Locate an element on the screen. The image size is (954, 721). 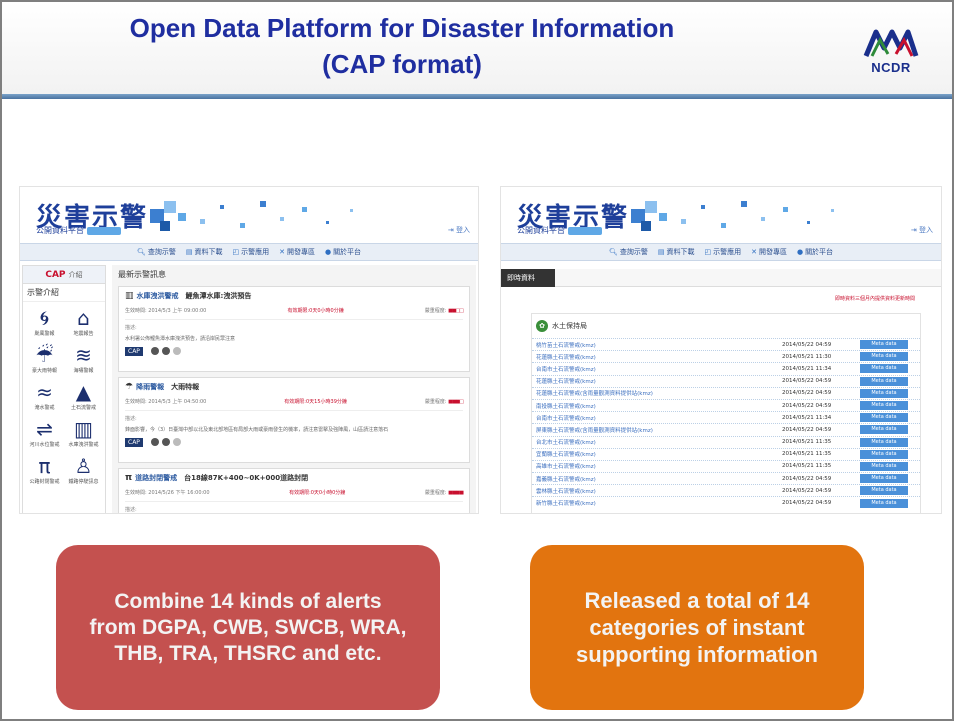
table-row: 雲林縣土石流警戒(kmz) 2014/05/22 04:59 Meta data is located at coordinates (726, 490).